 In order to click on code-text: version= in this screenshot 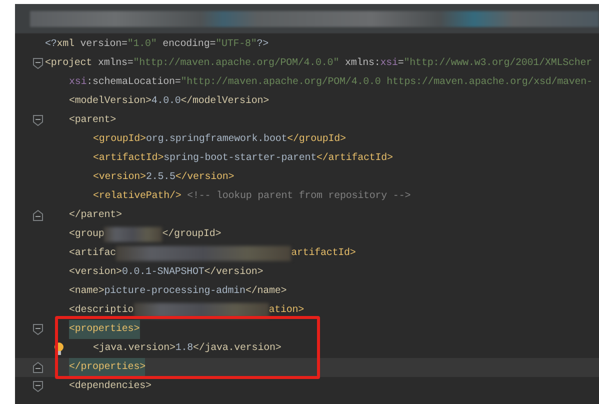, I will do `click(103, 45)`.